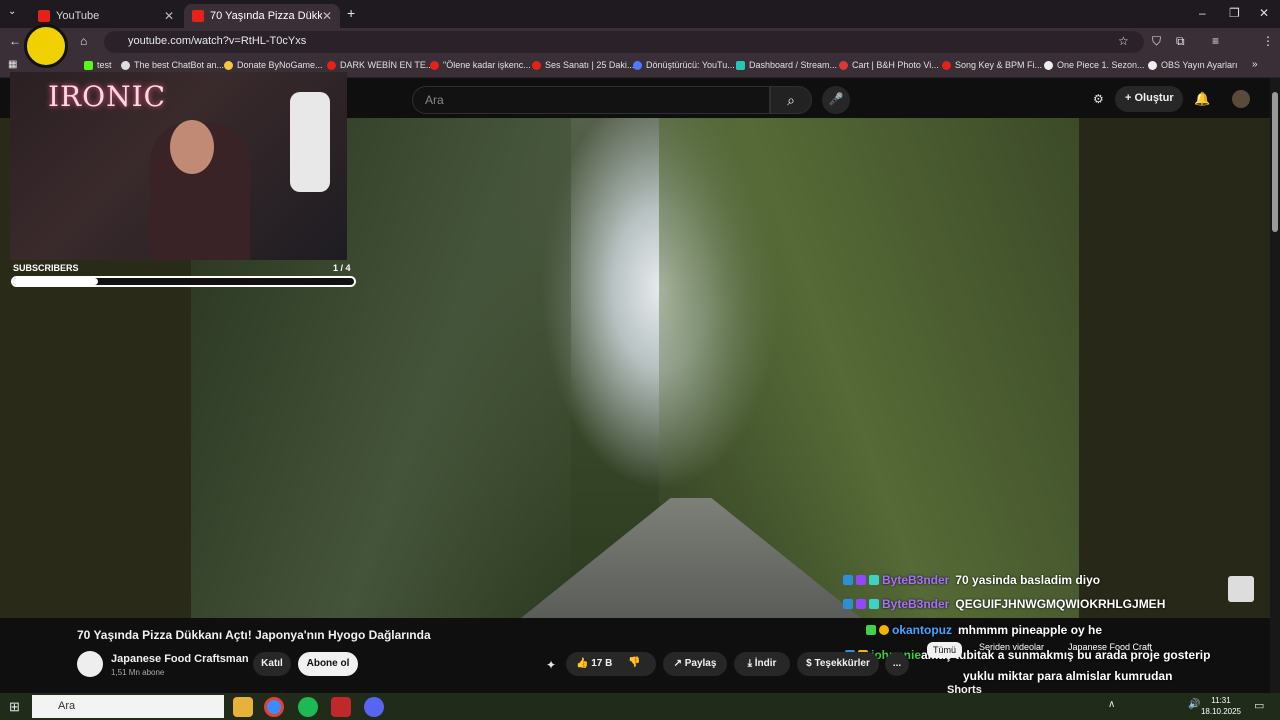 The image size is (1280, 720). I want to click on scrollbar-thumb, so click(1275, 162).